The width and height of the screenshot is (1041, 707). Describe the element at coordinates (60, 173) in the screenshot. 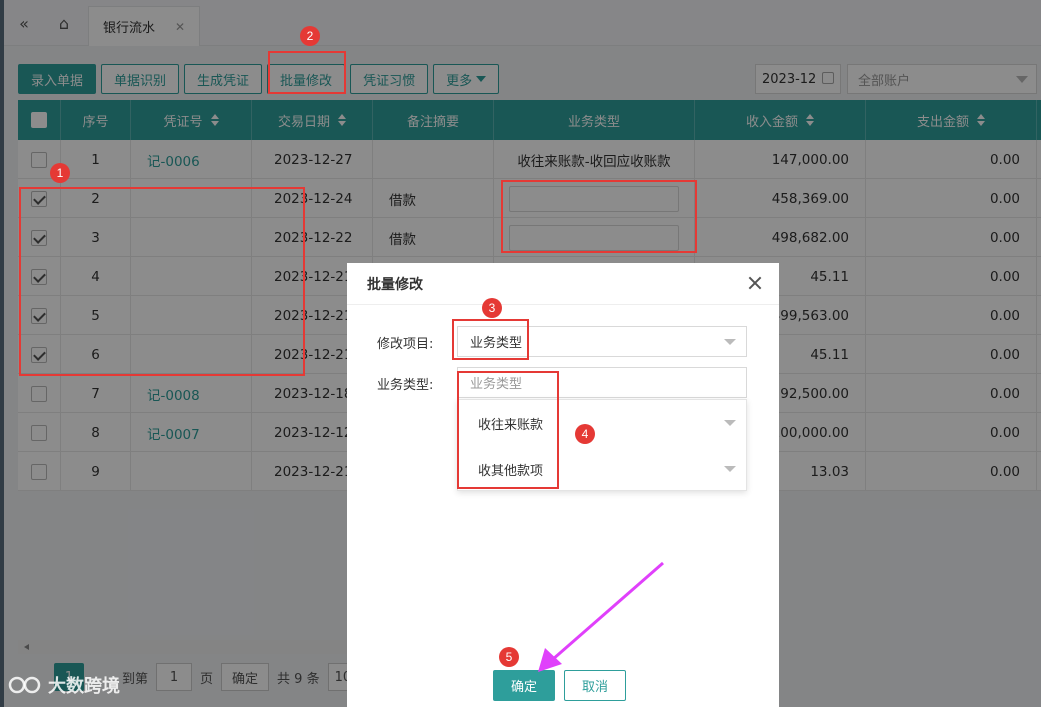

I see `annotation-badge-1: 1` at that location.